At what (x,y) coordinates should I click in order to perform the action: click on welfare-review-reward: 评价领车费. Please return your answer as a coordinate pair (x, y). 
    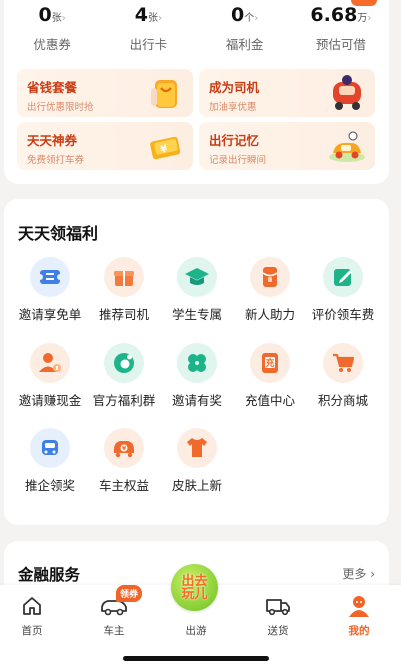
    Looking at the image, I should click on (343, 290).